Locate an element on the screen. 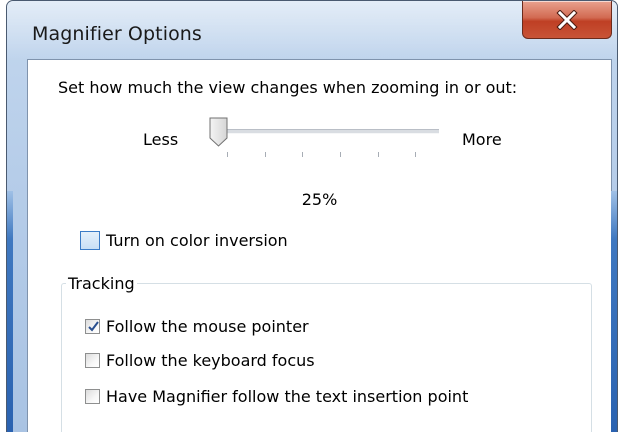  color-inversion-checkbox: Turn on color inversion is located at coordinates (184, 240).